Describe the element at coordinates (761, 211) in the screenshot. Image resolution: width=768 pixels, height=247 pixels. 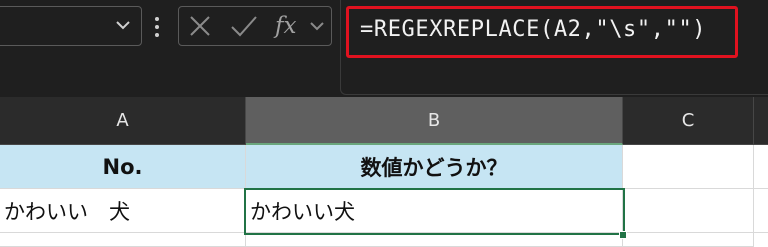
I see `cell-d2` at that location.